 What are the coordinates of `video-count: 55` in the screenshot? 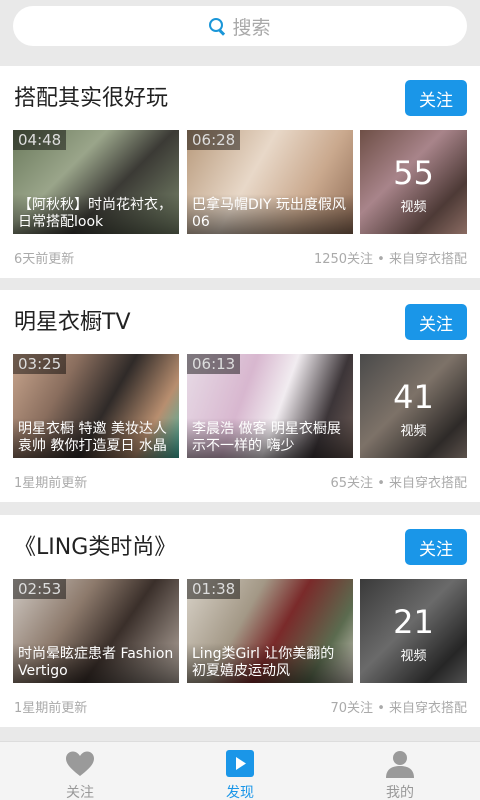 It's located at (413, 173).